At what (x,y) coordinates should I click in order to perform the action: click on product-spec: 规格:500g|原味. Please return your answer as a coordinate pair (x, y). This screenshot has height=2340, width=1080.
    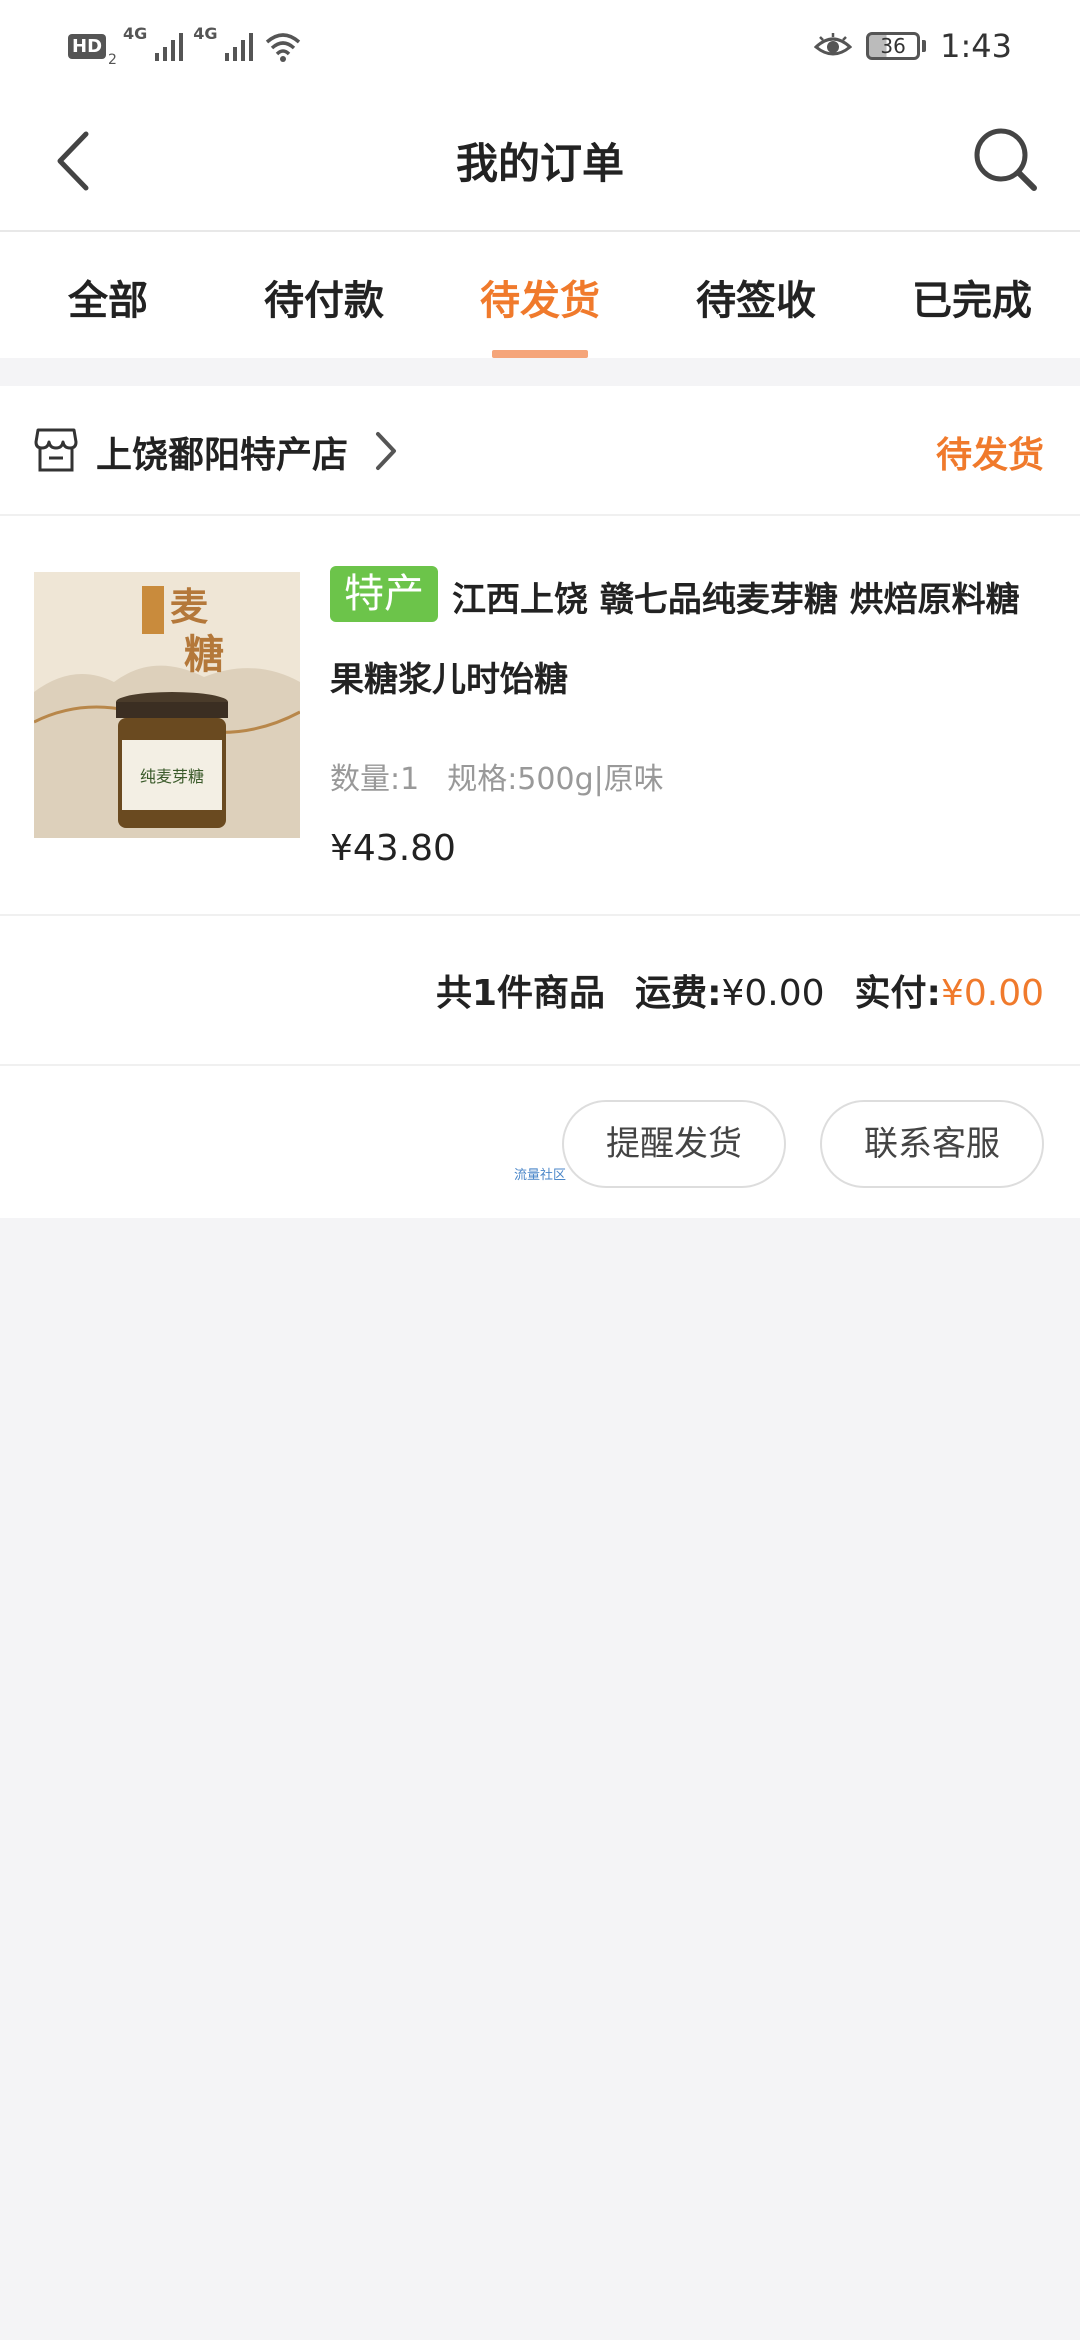
    Looking at the image, I should click on (555, 779).